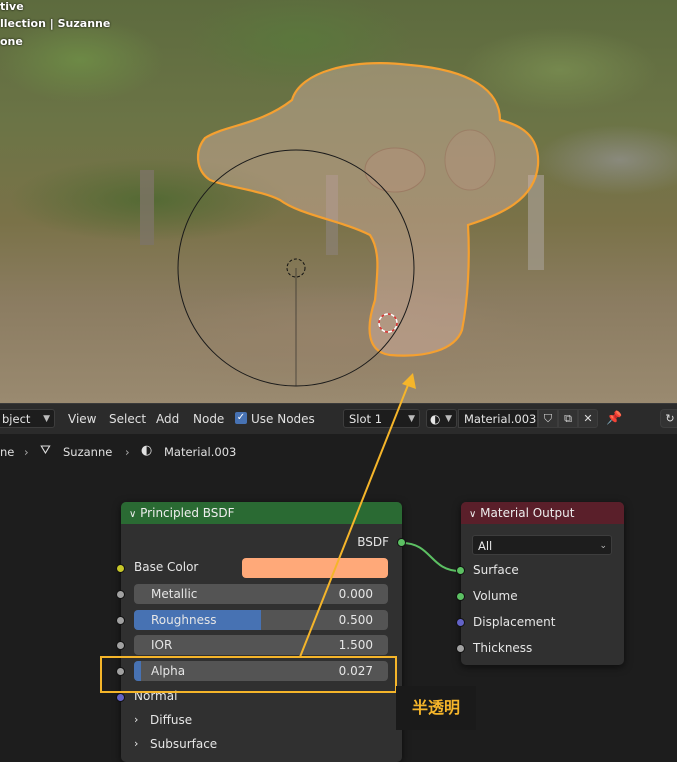  Describe the element at coordinates (248, 674) in the screenshot. I see `annotation-highlight-box` at that location.